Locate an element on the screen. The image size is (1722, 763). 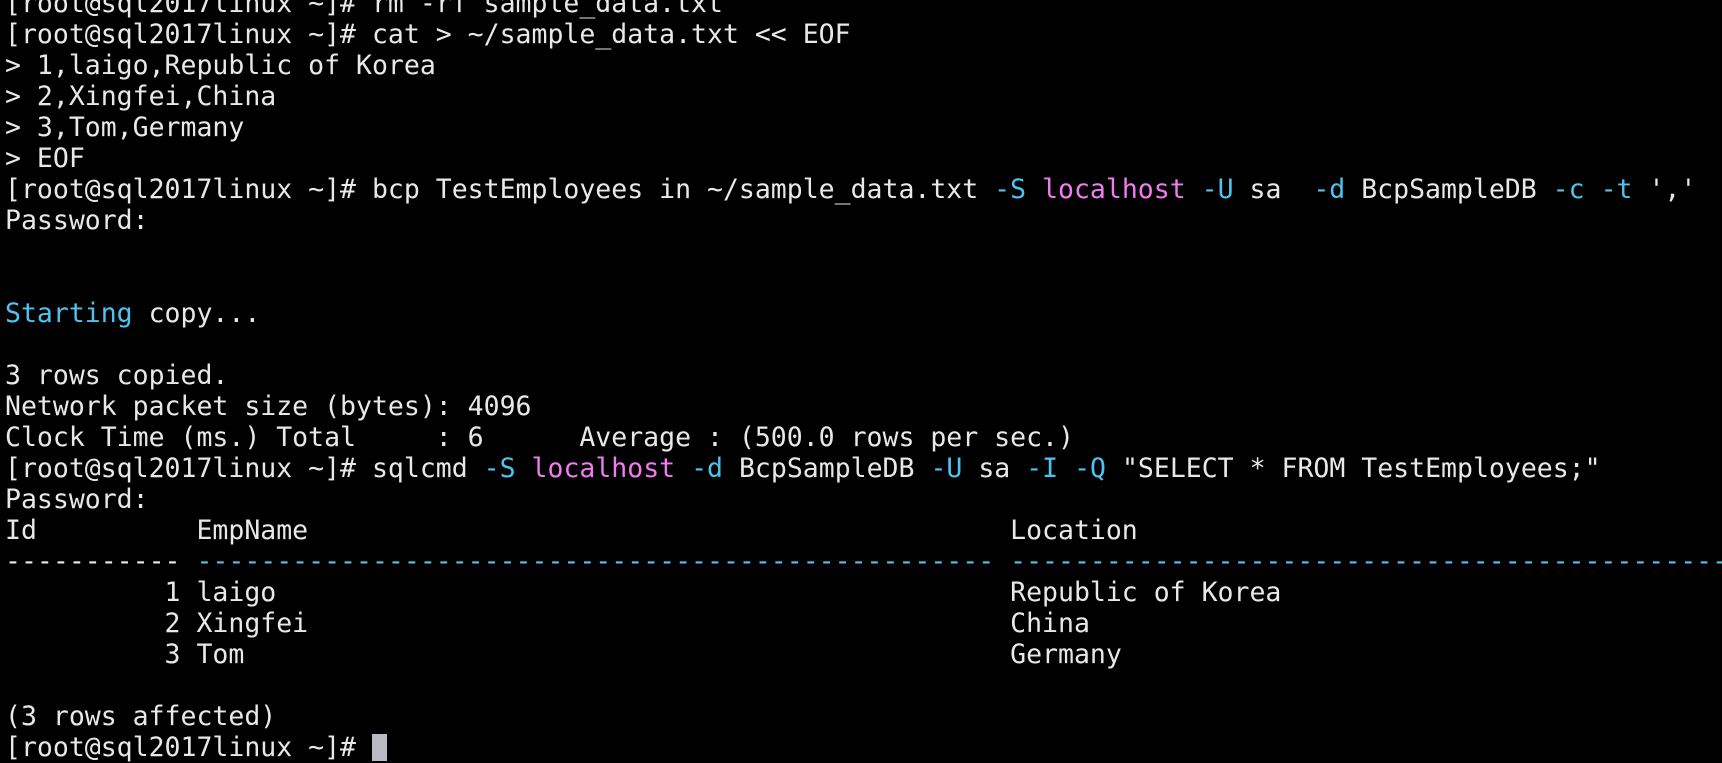
terminal-line: > 1,laigo,Republic of Korea is located at coordinates (863, 65).